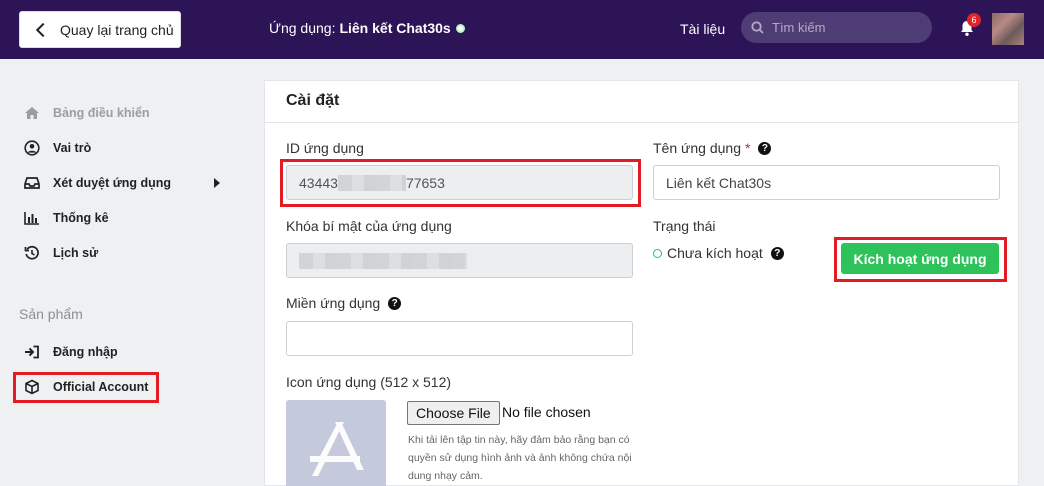 The image size is (1044, 486). I want to click on choose-file-button: Choose File, so click(453, 413).